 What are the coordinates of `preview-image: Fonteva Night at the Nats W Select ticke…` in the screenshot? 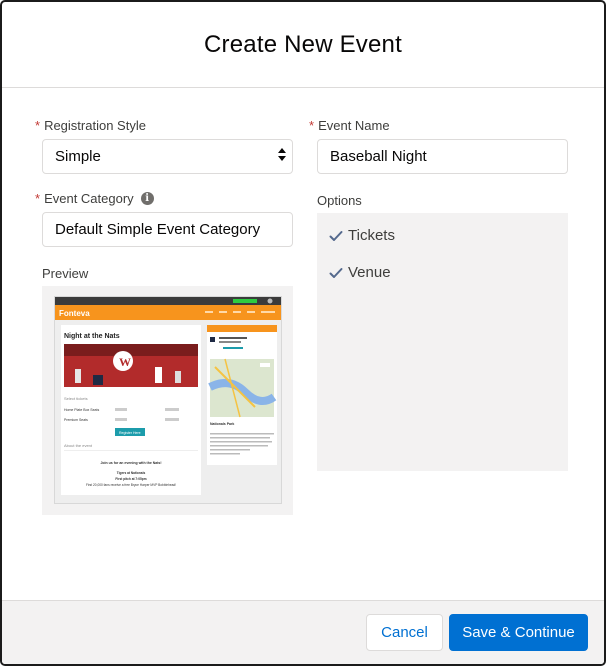 It's located at (168, 396).